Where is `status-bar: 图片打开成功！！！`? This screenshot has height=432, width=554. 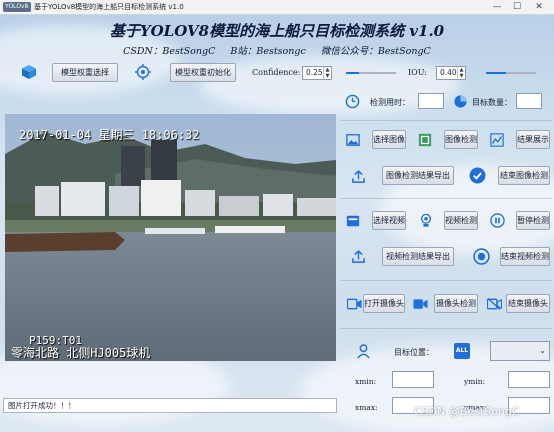
status-bar: 图片打开成功！！！ is located at coordinates (170, 405).